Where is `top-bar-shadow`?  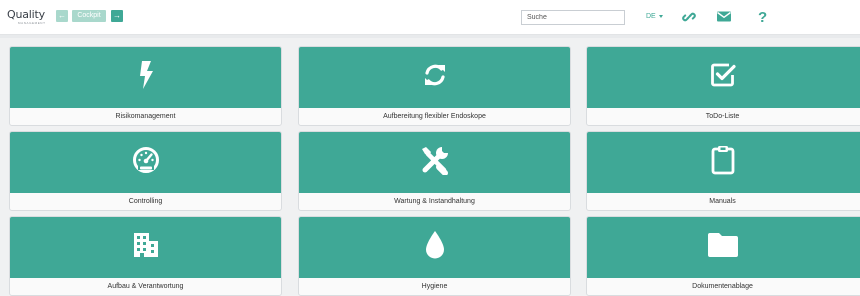
top-bar-shadow is located at coordinates (430, 36).